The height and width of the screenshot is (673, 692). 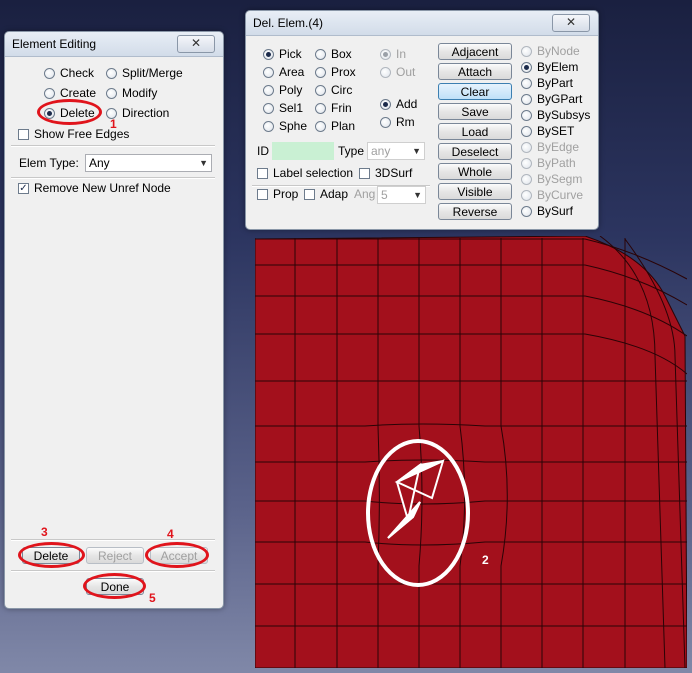 I want to click on element-editing-titlebar: Element Editing ✕, so click(x=114, y=44).